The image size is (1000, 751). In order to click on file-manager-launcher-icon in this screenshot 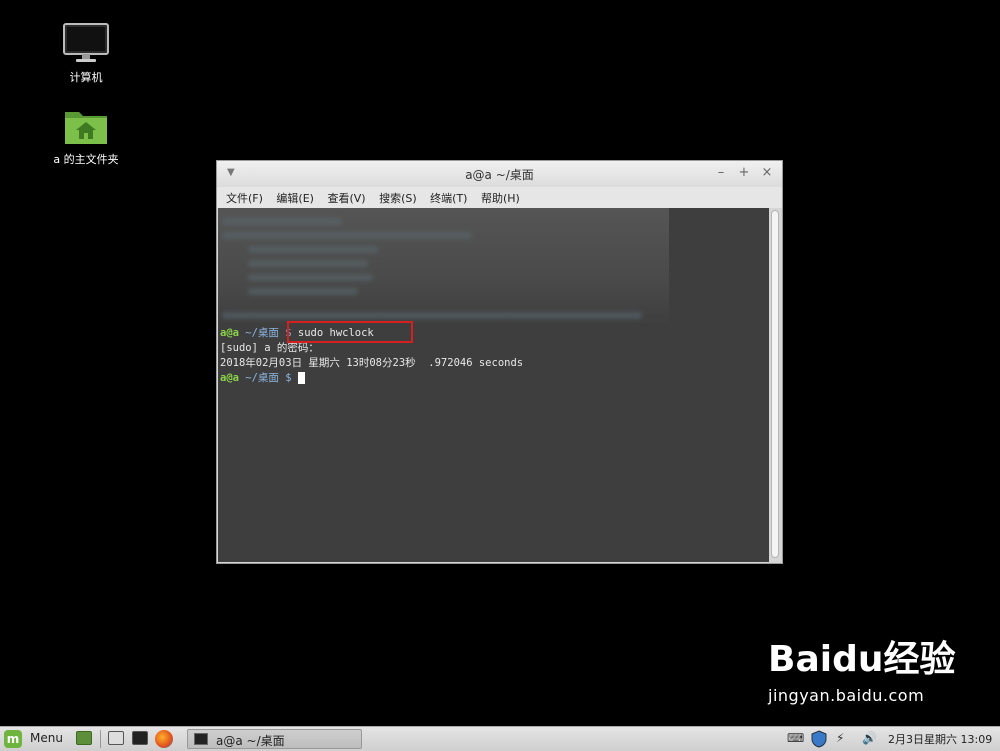, I will do `click(116, 738)`.